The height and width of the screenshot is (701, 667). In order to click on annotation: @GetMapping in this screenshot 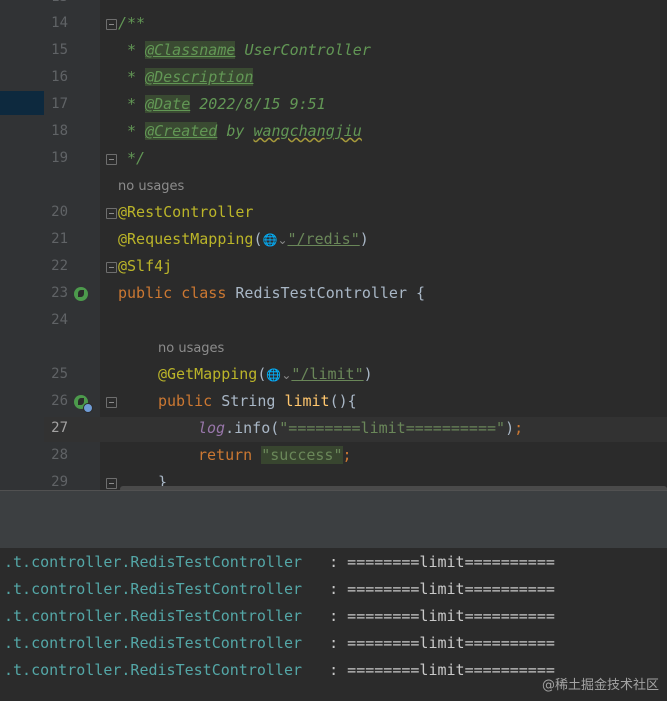, I will do `click(208, 374)`.